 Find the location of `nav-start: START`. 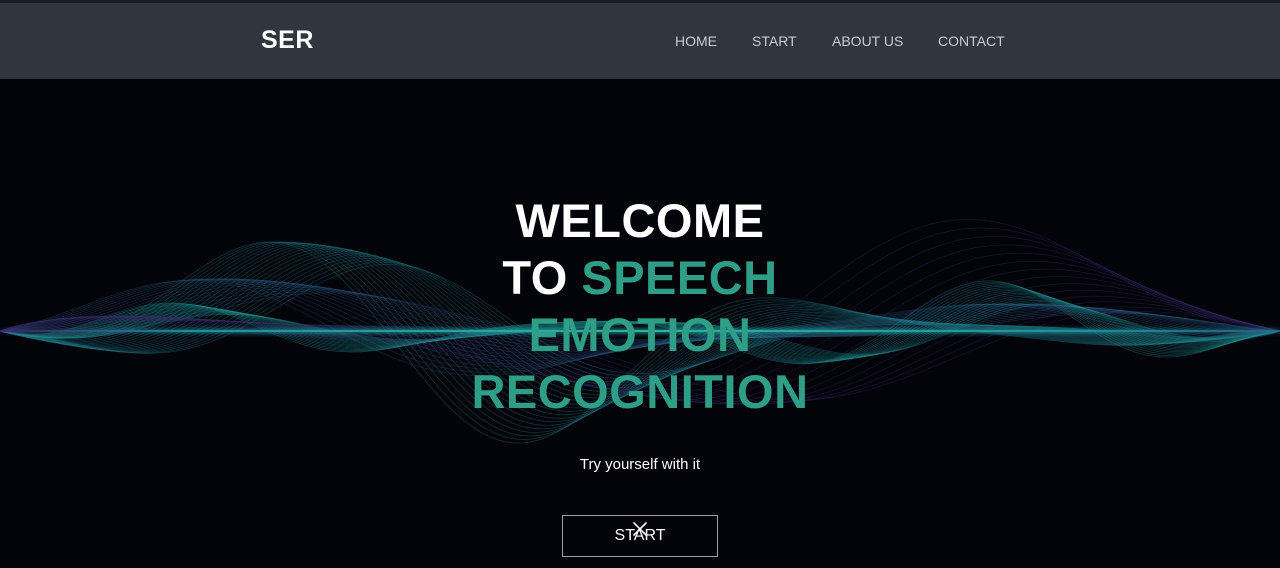

nav-start: START is located at coordinates (774, 41).